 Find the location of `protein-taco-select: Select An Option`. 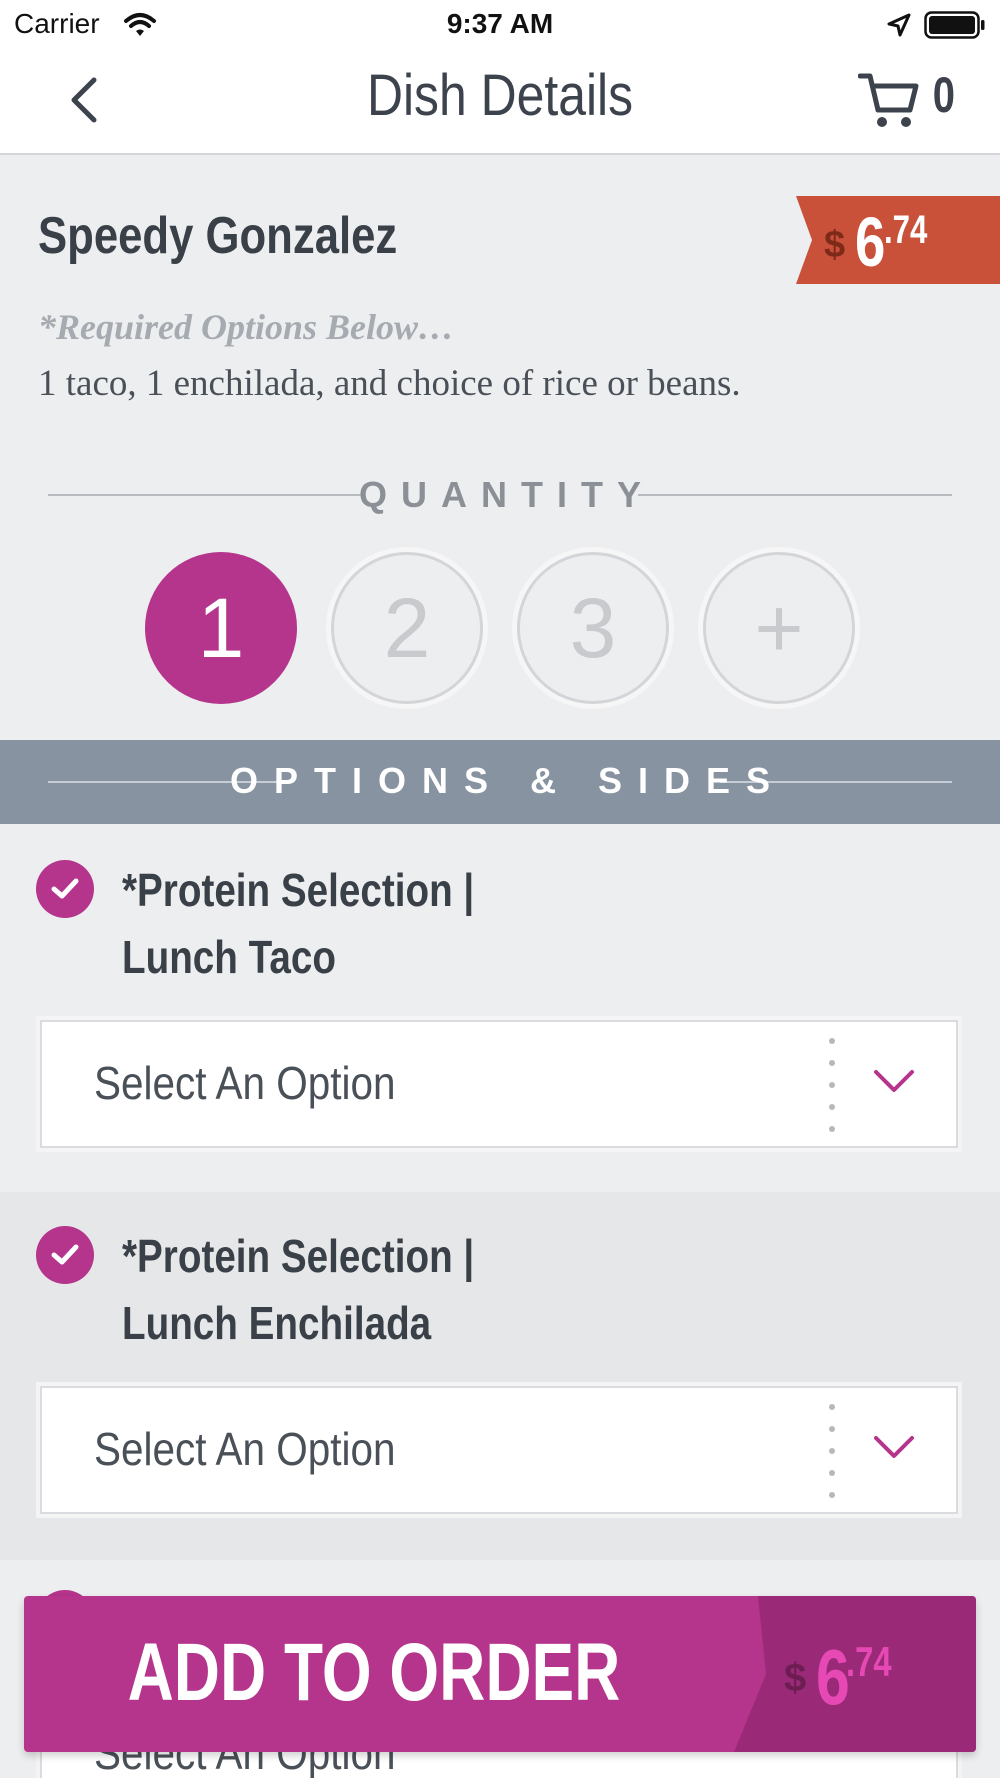

protein-taco-select: Select An Option is located at coordinates (499, 1084).